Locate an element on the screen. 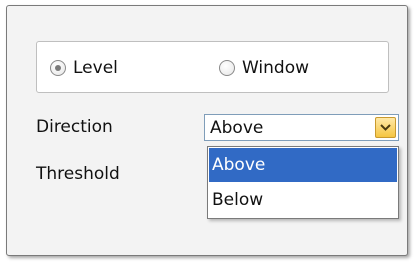 This screenshot has width=418, height=267. chevron-down-icon is located at coordinates (385, 127).